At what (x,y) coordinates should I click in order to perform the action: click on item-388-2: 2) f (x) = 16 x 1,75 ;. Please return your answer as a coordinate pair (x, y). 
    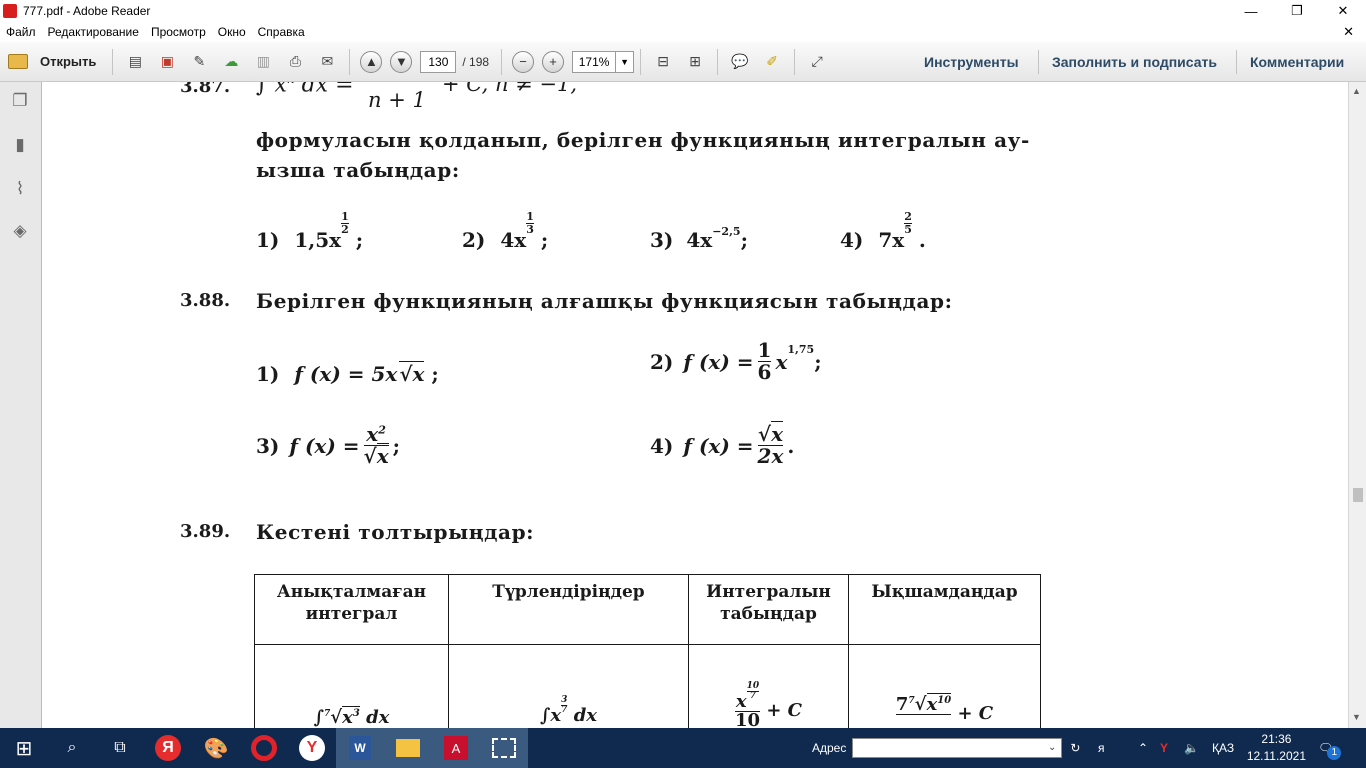
    Looking at the image, I should click on (736, 361).